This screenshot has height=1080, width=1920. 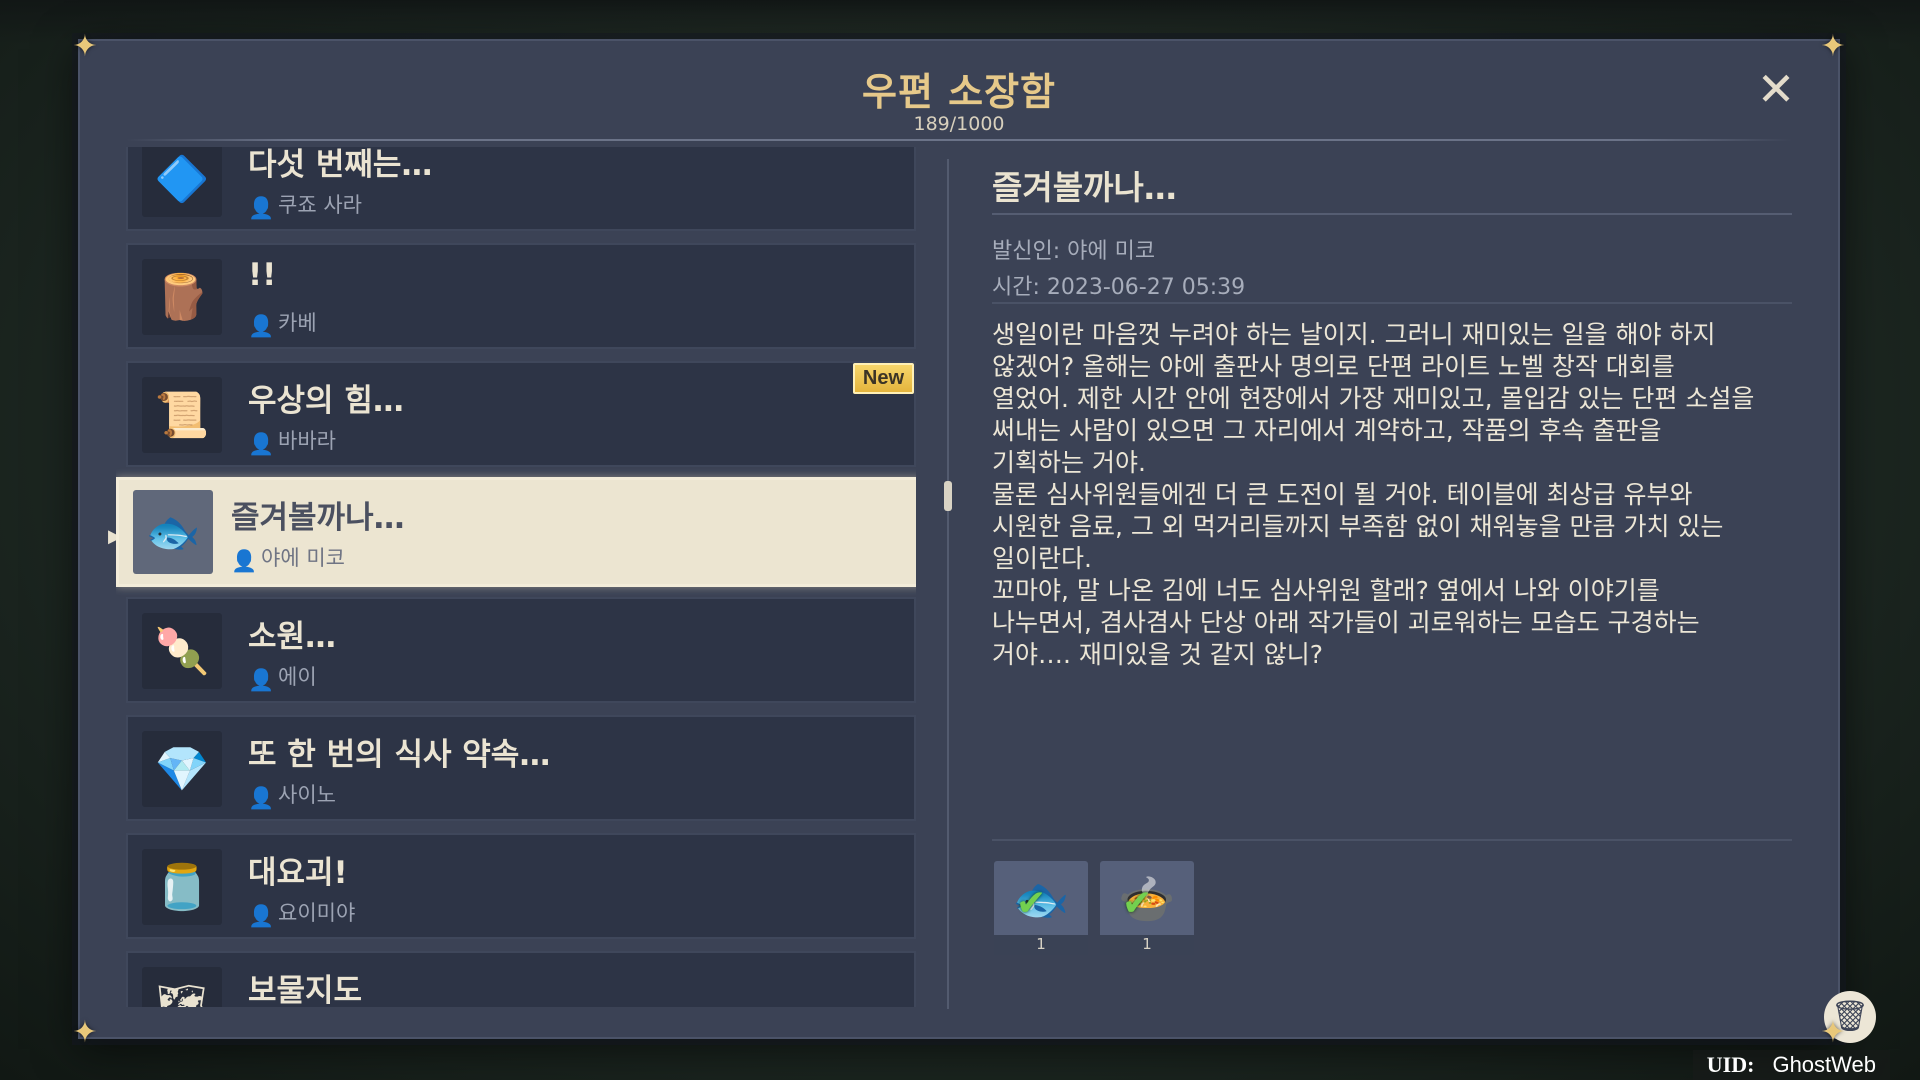 What do you see at coordinates (516, 532) in the screenshot?
I see `mail-list-item-selected: 🐟 즐겨볼까나… 👤 야에 미코` at bounding box center [516, 532].